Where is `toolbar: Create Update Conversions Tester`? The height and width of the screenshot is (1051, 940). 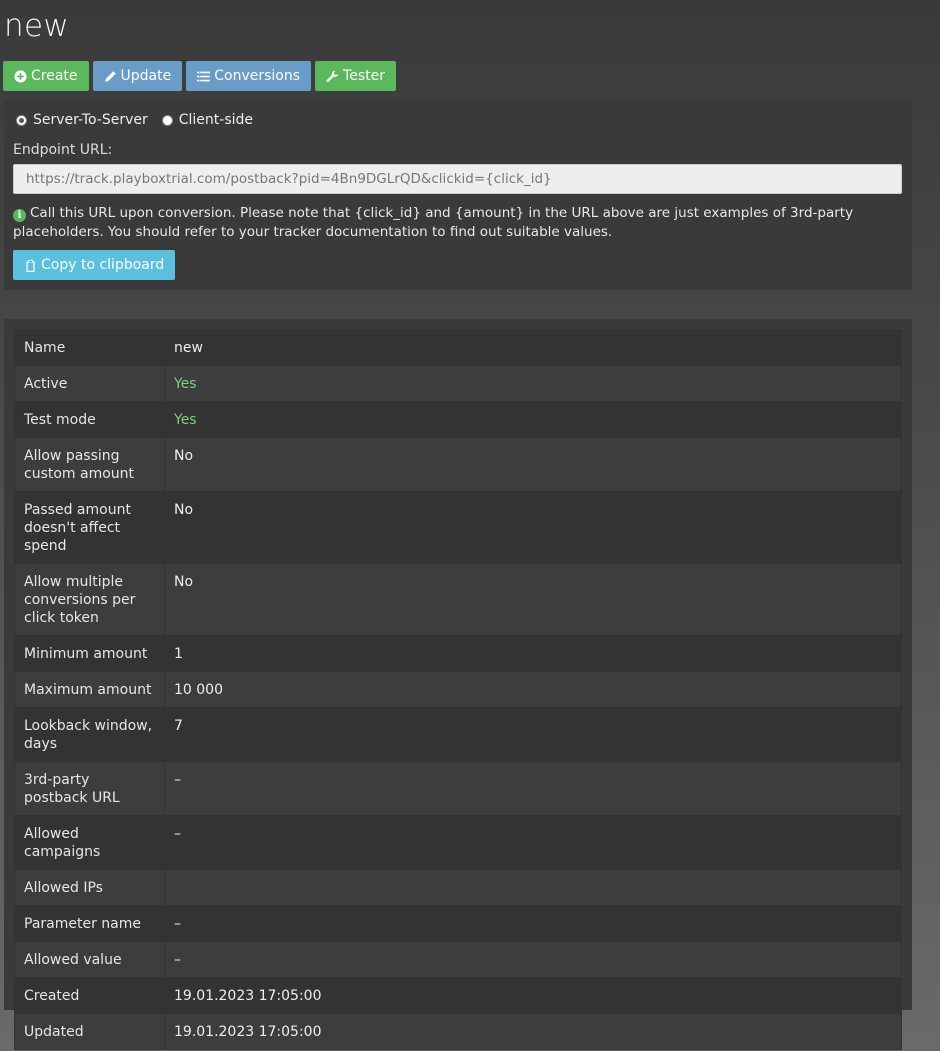
toolbar: Create Update Conversions Tester is located at coordinates (199, 76).